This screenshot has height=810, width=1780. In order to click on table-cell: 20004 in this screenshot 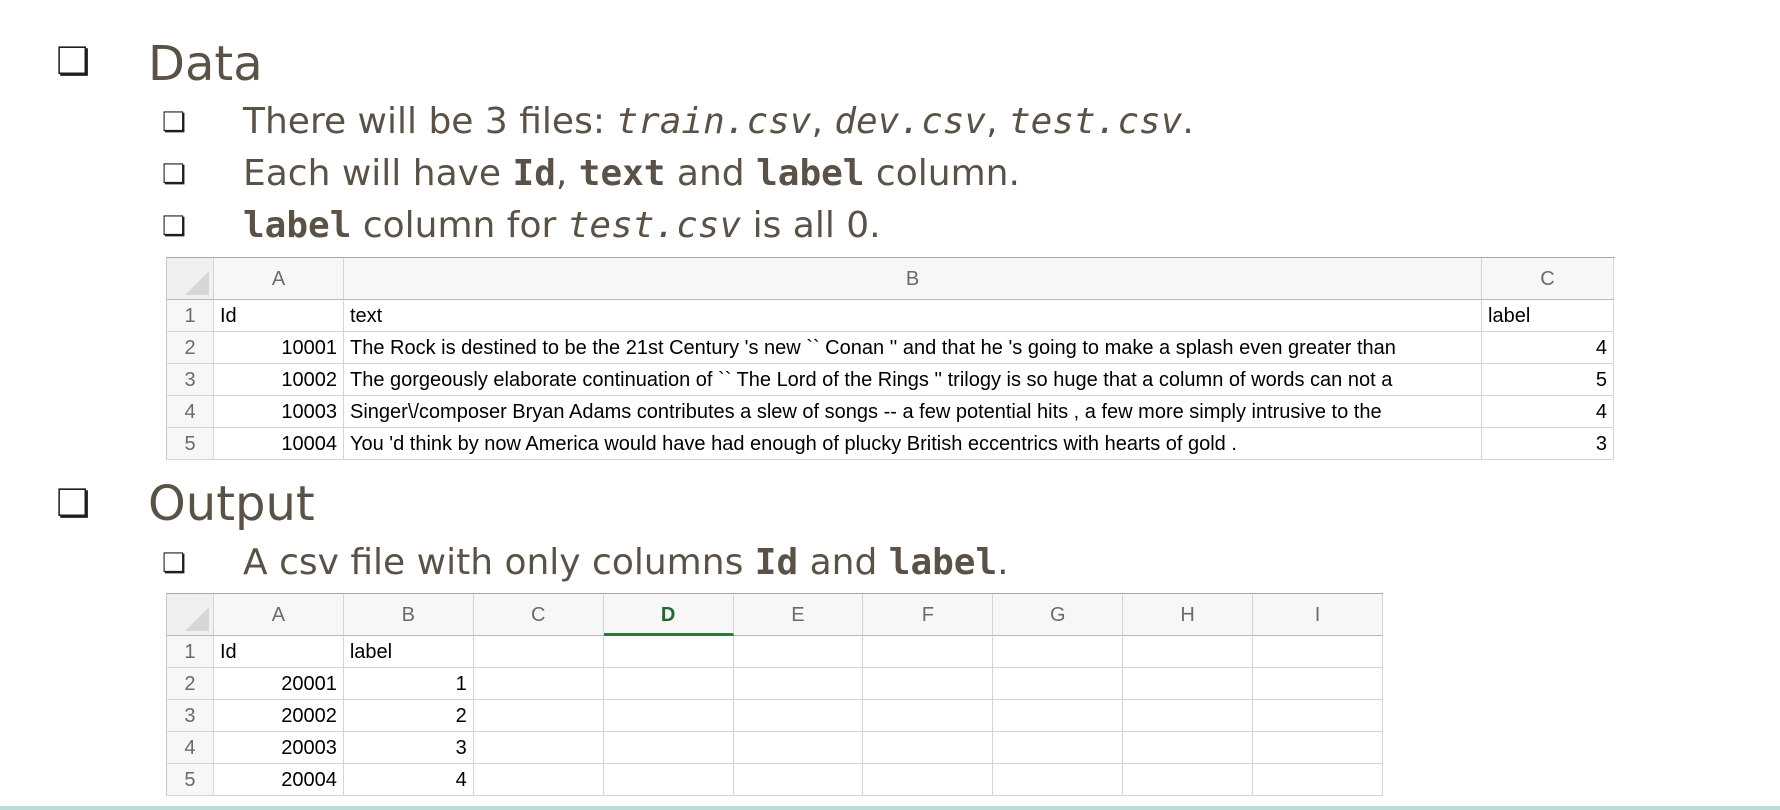, I will do `click(278, 780)`.